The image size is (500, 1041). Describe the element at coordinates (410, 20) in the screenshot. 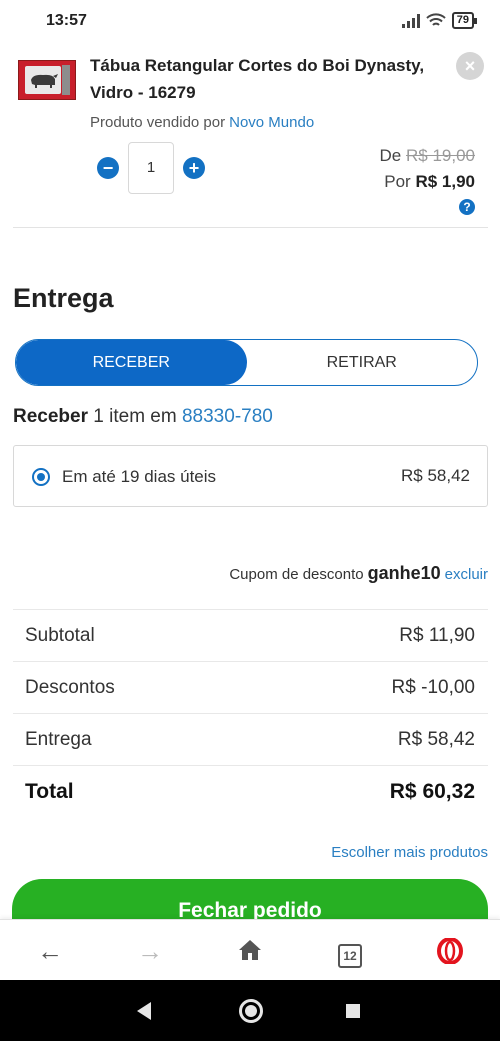

I see `signal-icon` at that location.